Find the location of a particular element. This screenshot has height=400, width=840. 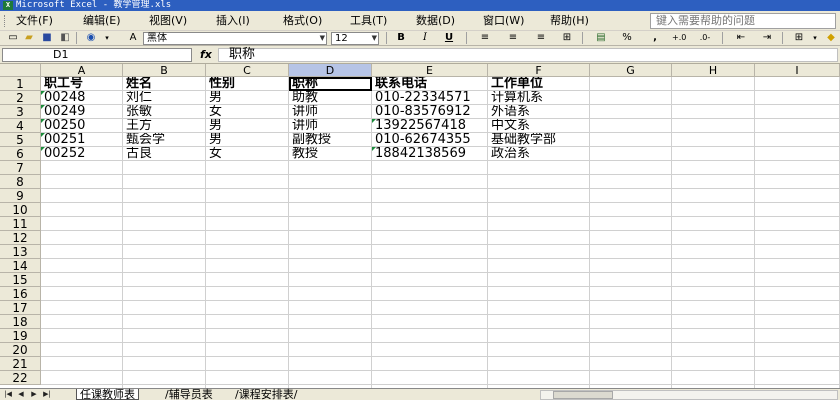

cell-a2: 00248 is located at coordinates (82, 98).